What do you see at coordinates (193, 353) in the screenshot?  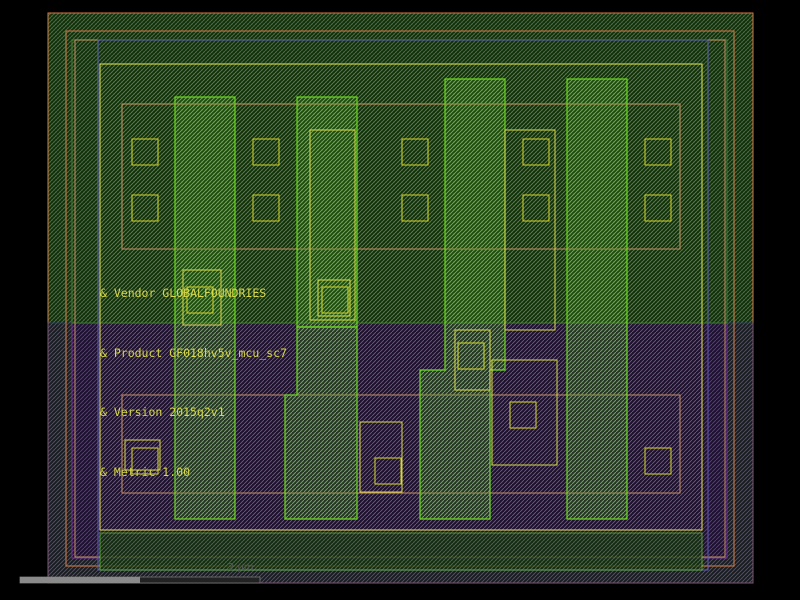 I see `product-label: & Product GF018hv5v_mcu_sc7` at bounding box center [193, 353].